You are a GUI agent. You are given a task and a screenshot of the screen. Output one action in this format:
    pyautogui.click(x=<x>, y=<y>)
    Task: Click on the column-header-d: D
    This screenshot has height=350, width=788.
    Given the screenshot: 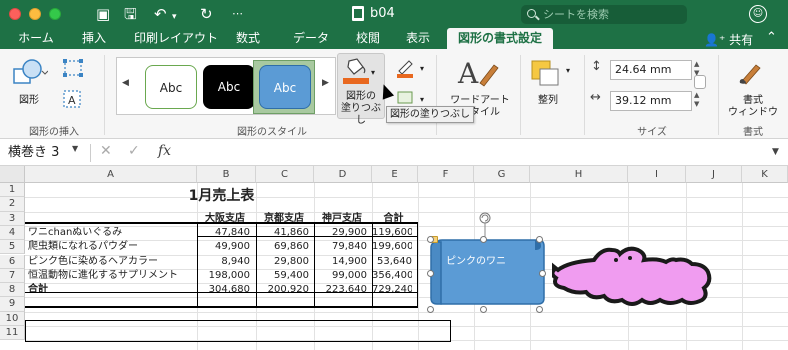 What is the action you would take?
    pyautogui.click(x=343, y=174)
    